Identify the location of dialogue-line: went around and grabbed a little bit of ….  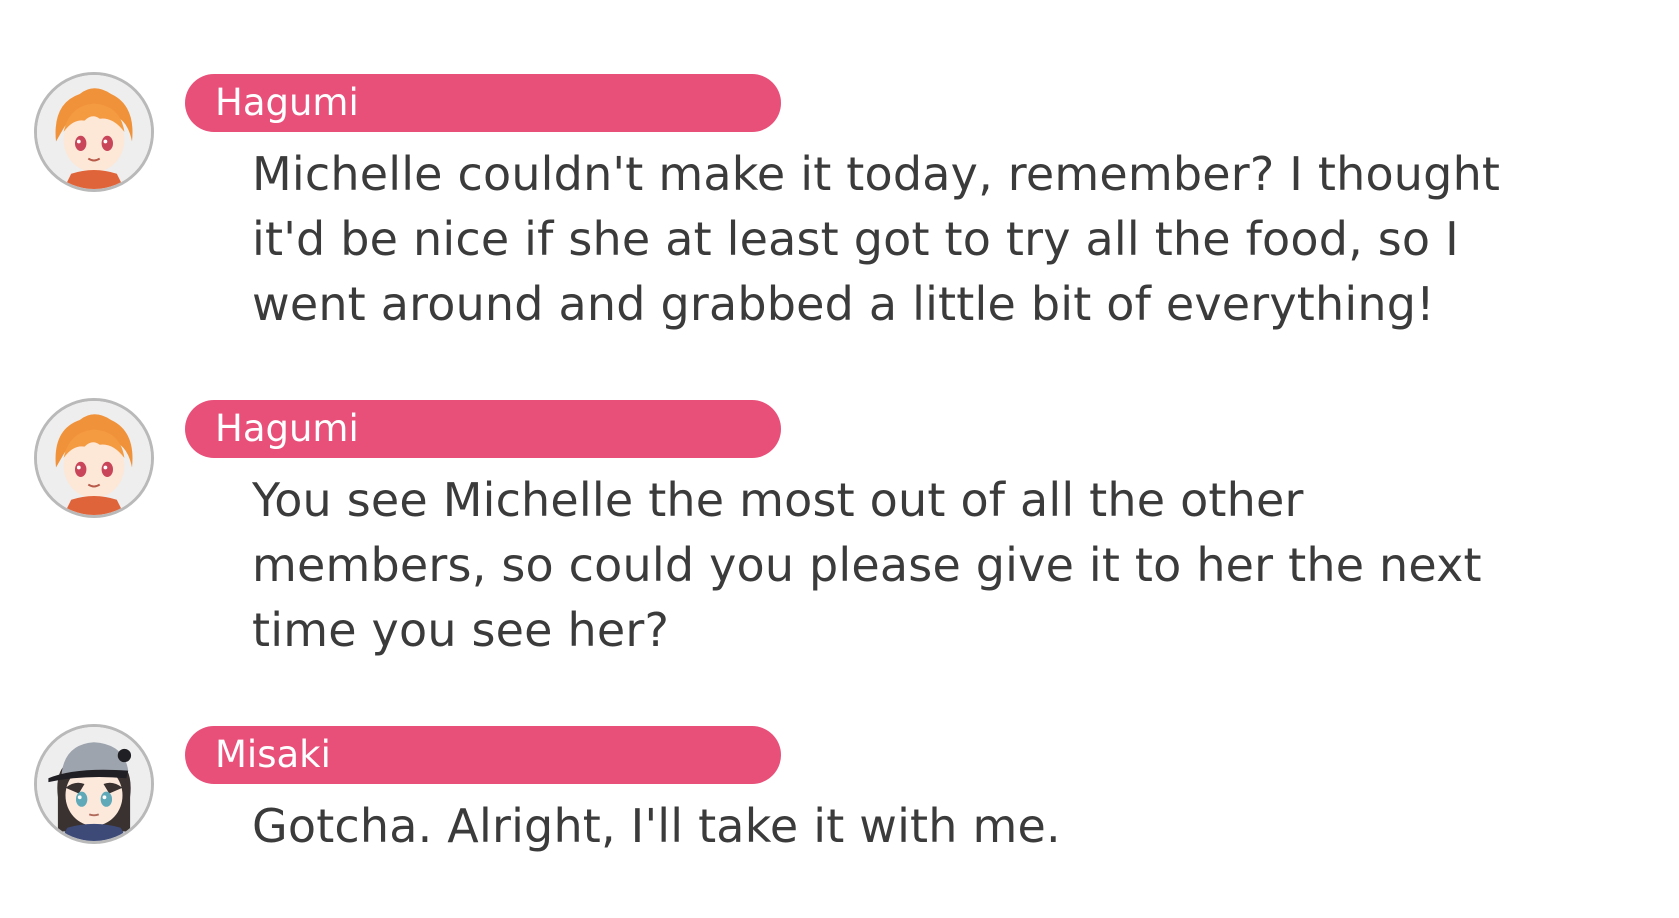
(843, 304).